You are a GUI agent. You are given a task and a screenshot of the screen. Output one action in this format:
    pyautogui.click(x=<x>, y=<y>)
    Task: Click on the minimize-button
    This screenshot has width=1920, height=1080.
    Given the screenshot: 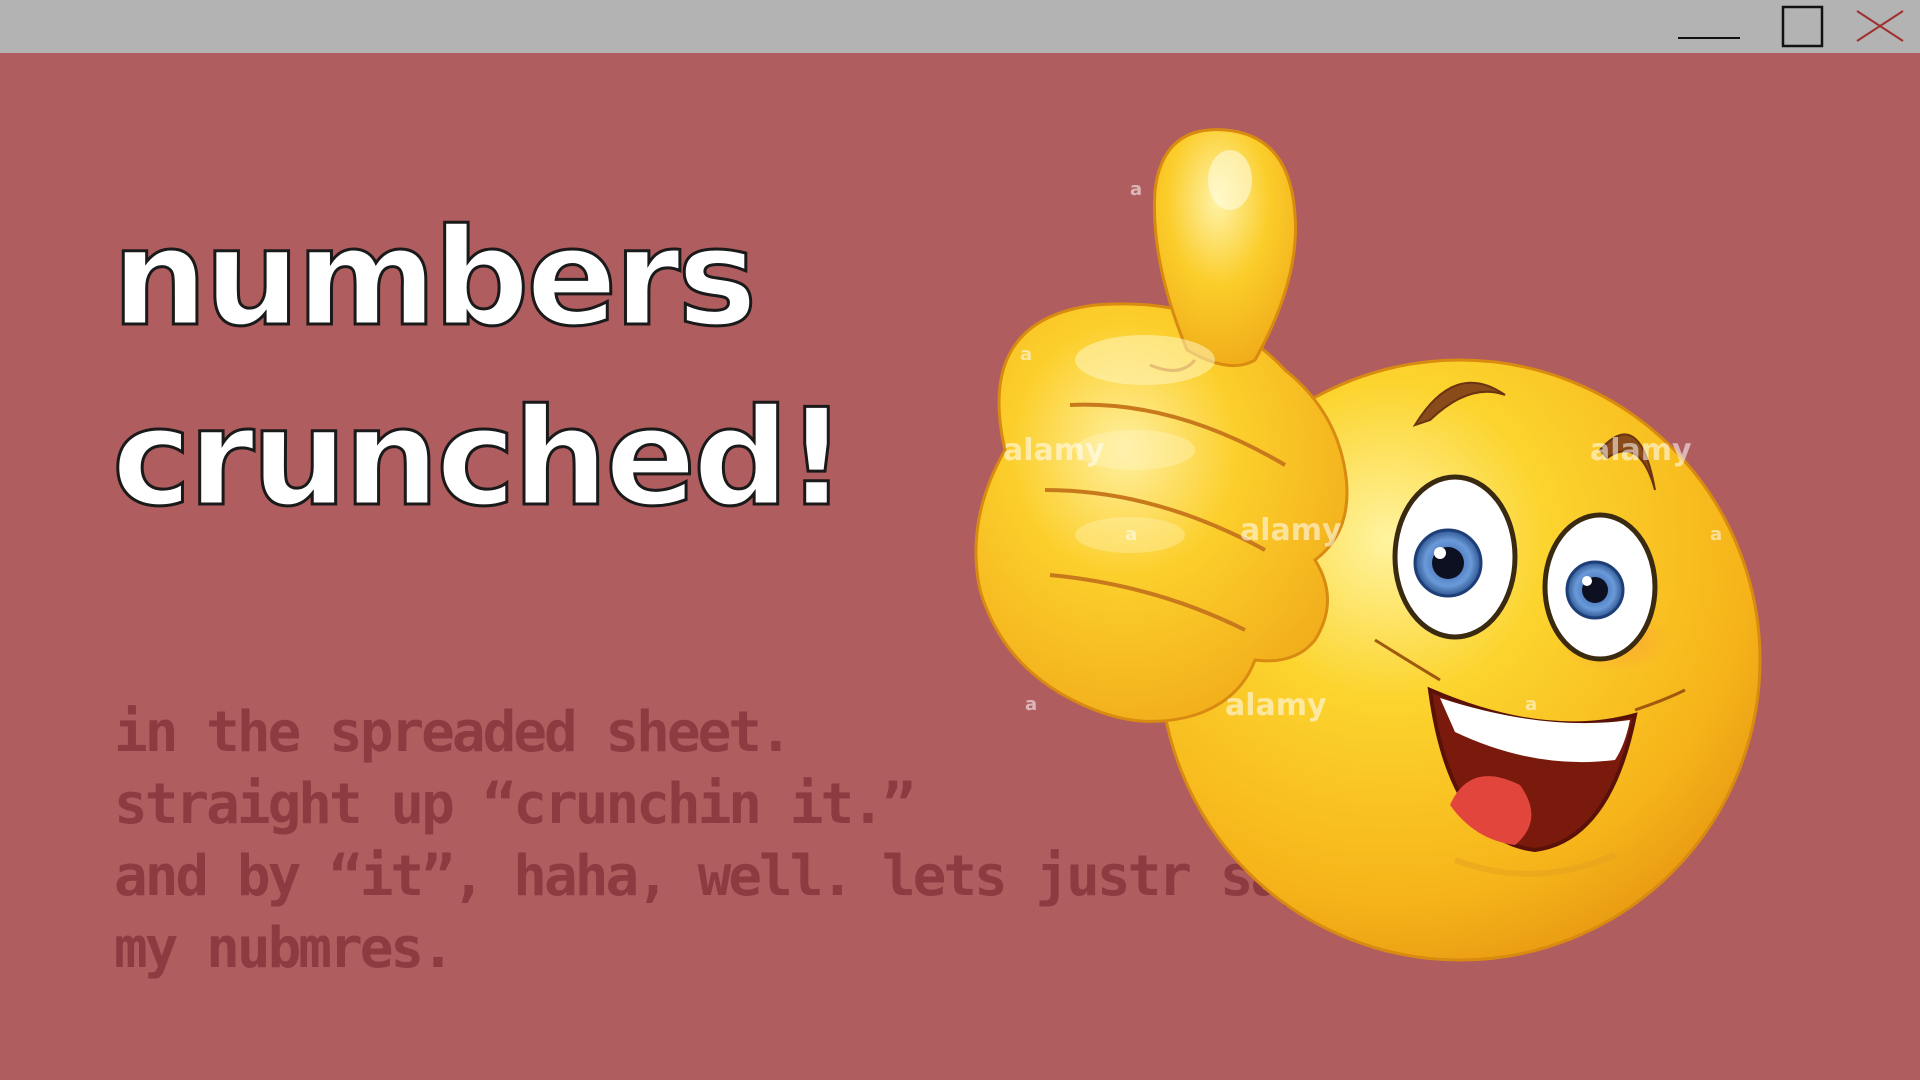 What is the action you would take?
    pyautogui.click(x=1709, y=26)
    